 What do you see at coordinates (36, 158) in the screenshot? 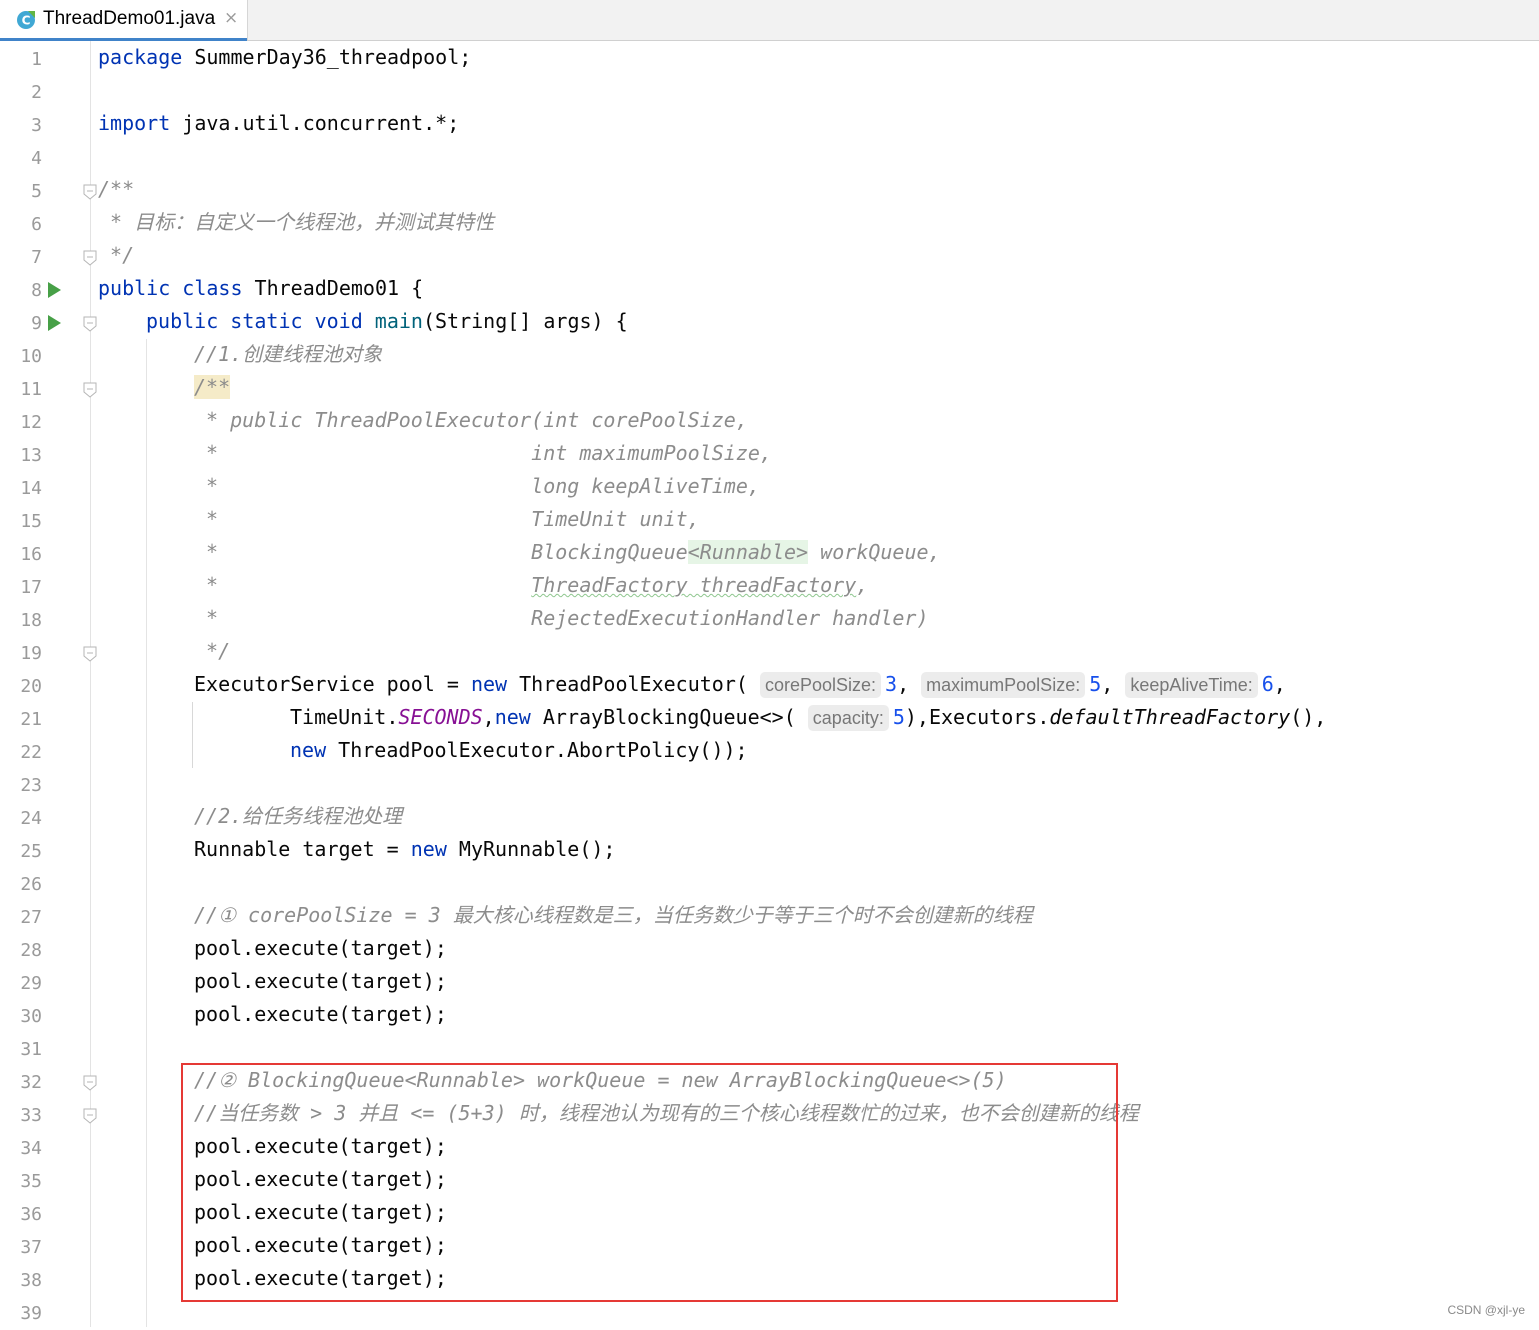
I see `line-number: 4` at bounding box center [36, 158].